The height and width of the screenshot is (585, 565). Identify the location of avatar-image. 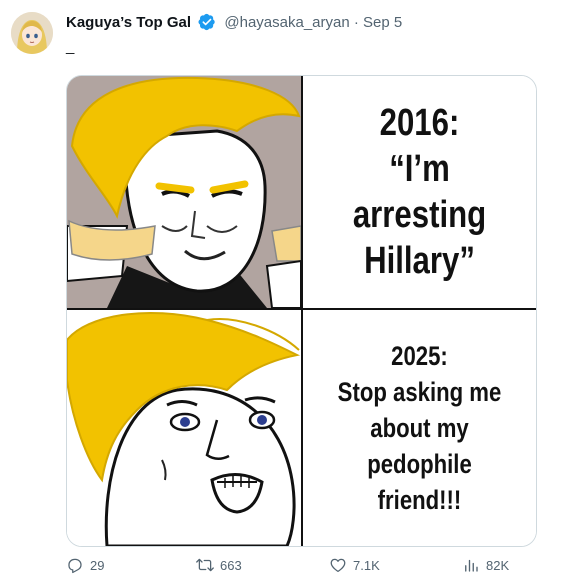
(32, 33).